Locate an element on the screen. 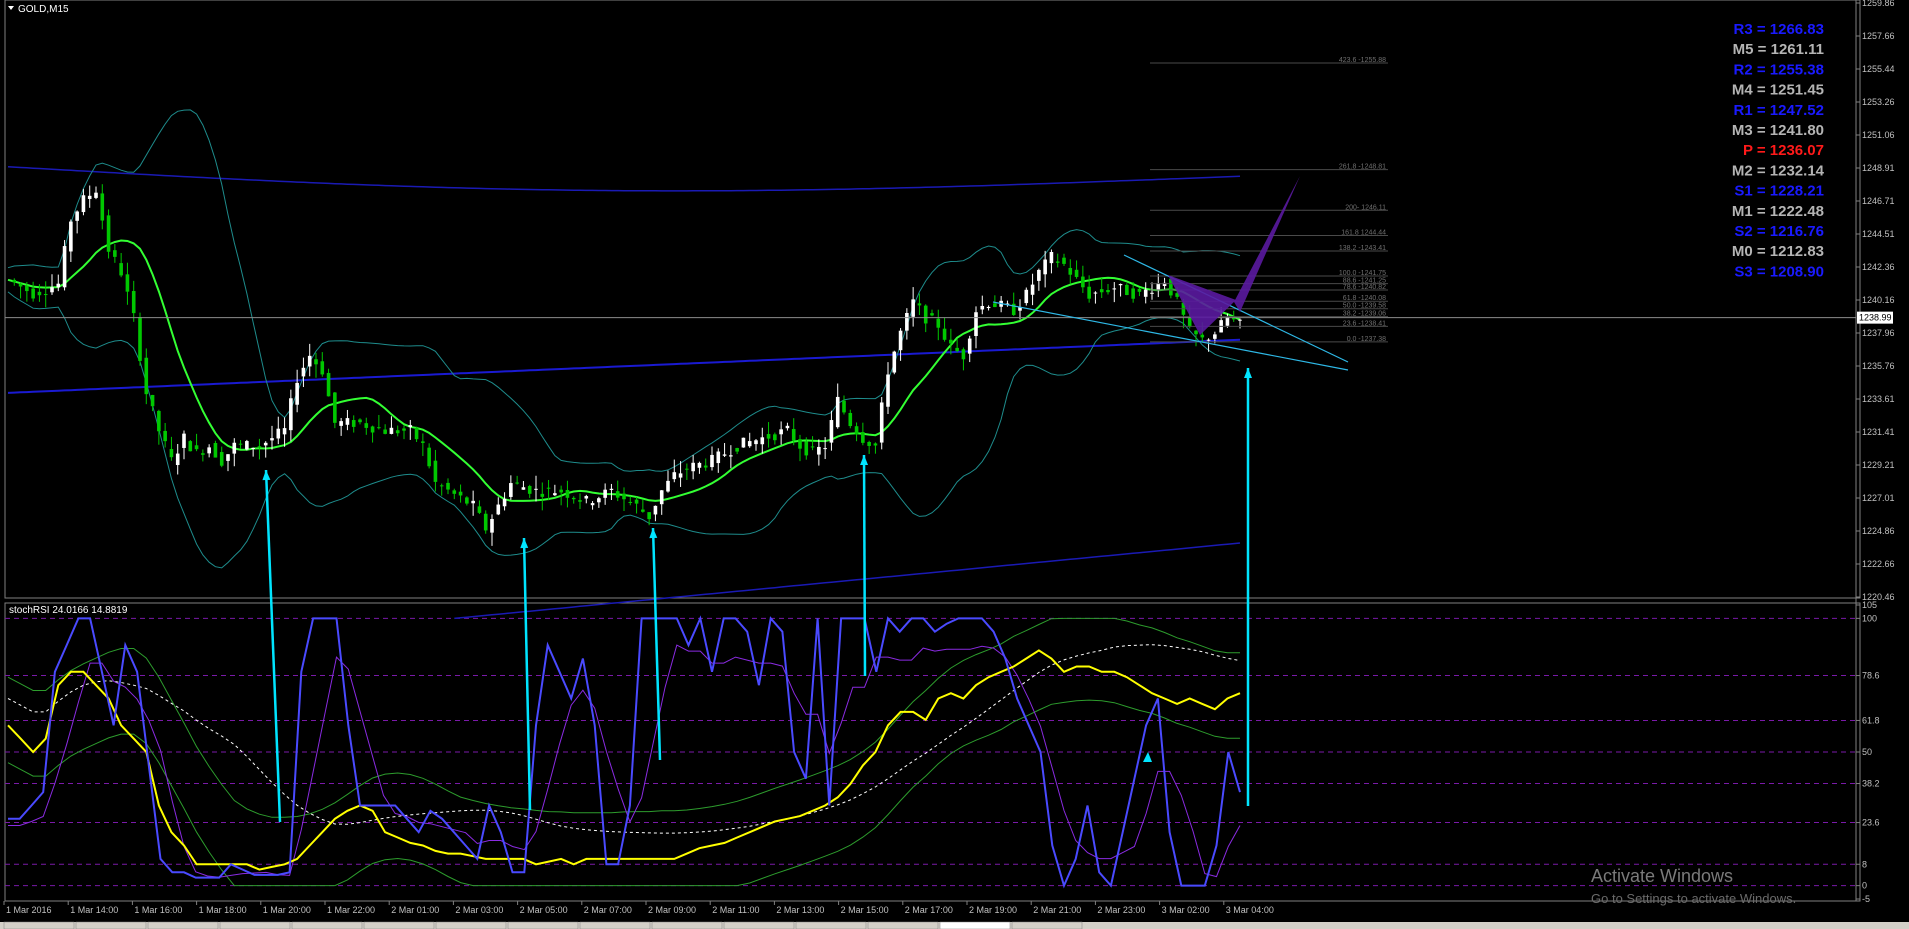 This screenshot has height=929, width=1909. price-tick-label: 1231.41 is located at coordinates (1878, 432).